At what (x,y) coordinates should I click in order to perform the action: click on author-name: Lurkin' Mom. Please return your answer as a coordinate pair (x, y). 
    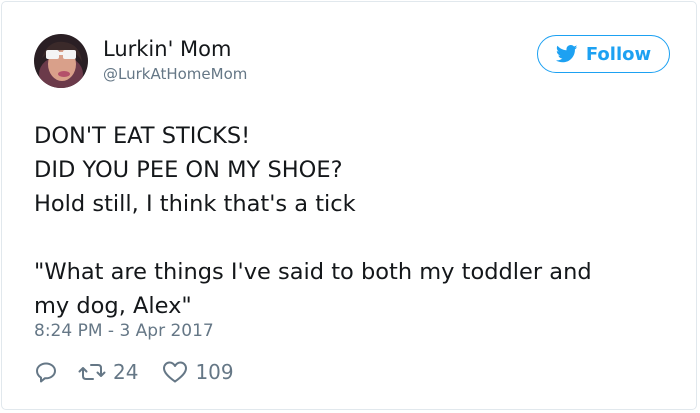
    Looking at the image, I should click on (167, 49).